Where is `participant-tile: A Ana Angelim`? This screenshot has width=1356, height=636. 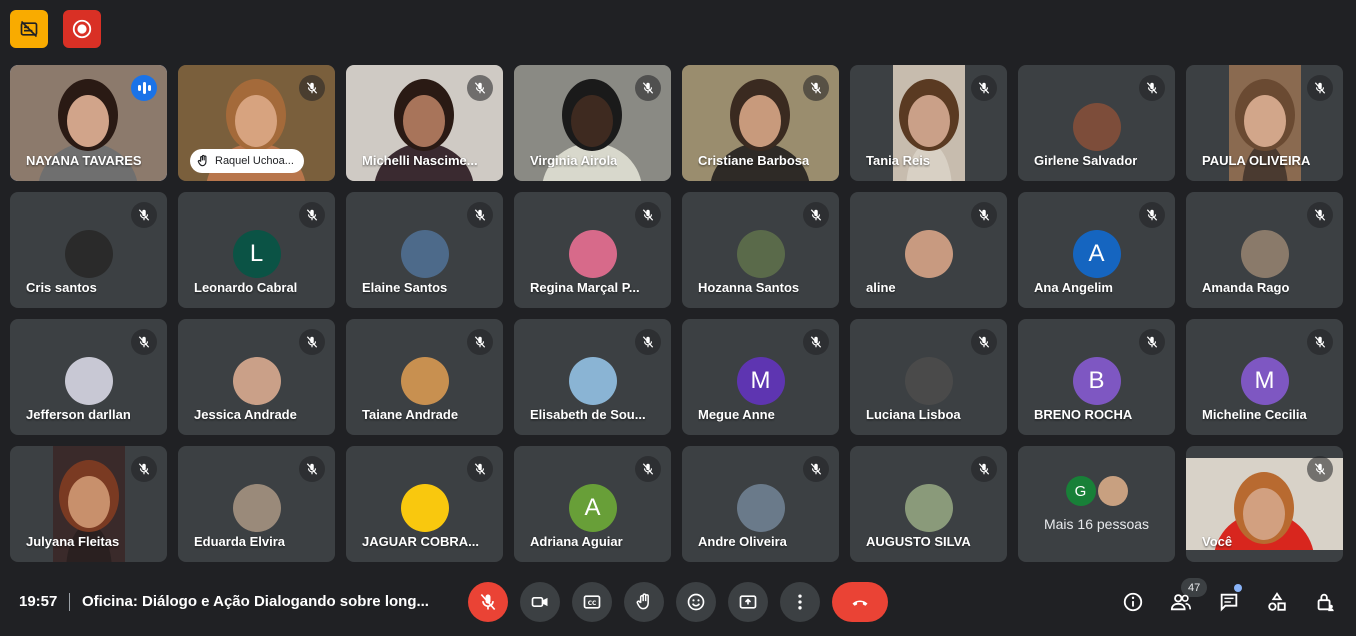 participant-tile: A Ana Angelim is located at coordinates (1096, 250).